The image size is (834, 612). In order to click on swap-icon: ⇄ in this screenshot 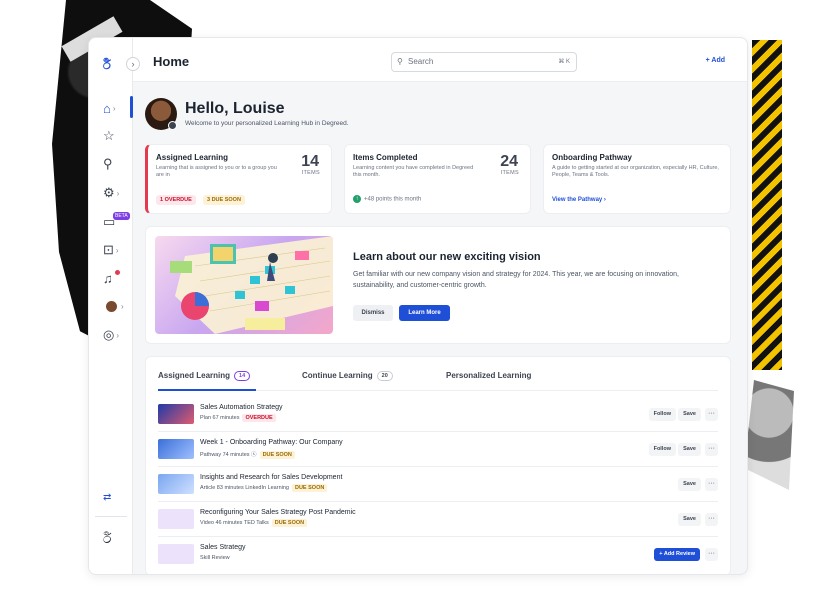, I will do `click(107, 497)`.